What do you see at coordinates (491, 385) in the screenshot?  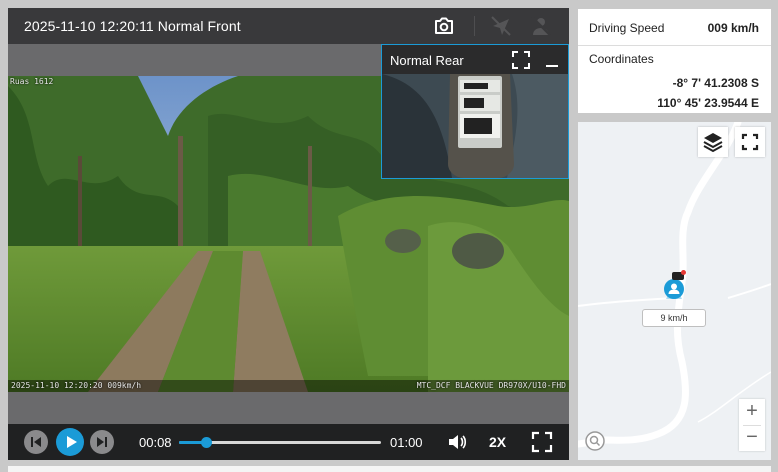 I see `osd-device-label: MTC_DCF BLACKVUE DR970X/U10-FHD` at bounding box center [491, 385].